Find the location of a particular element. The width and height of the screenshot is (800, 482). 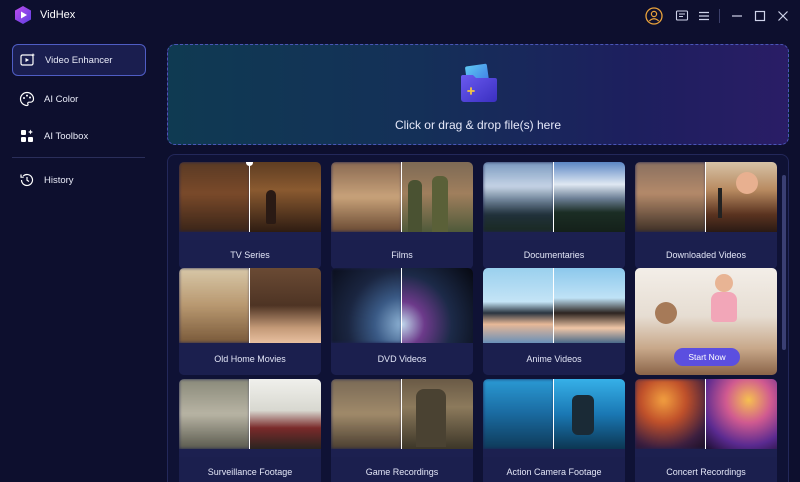

drop-zone-text: Click or drag & drop file(s) here is located at coordinates (478, 125).